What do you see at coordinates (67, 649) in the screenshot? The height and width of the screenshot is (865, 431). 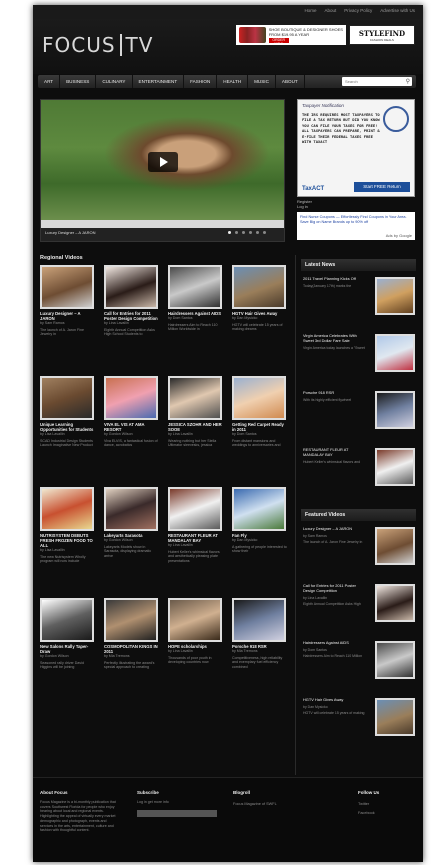 I see `video-card-title: New Salons Rally Taper-Draw` at bounding box center [67, 649].